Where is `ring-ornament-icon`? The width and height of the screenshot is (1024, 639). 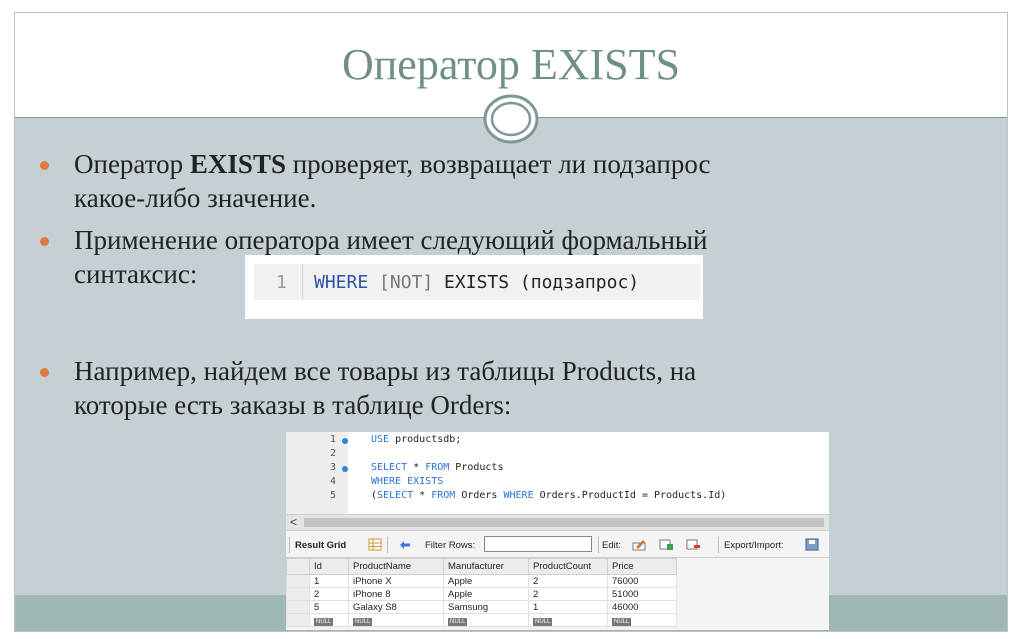 ring-ornament-icon is located at coordinates (511, 119).